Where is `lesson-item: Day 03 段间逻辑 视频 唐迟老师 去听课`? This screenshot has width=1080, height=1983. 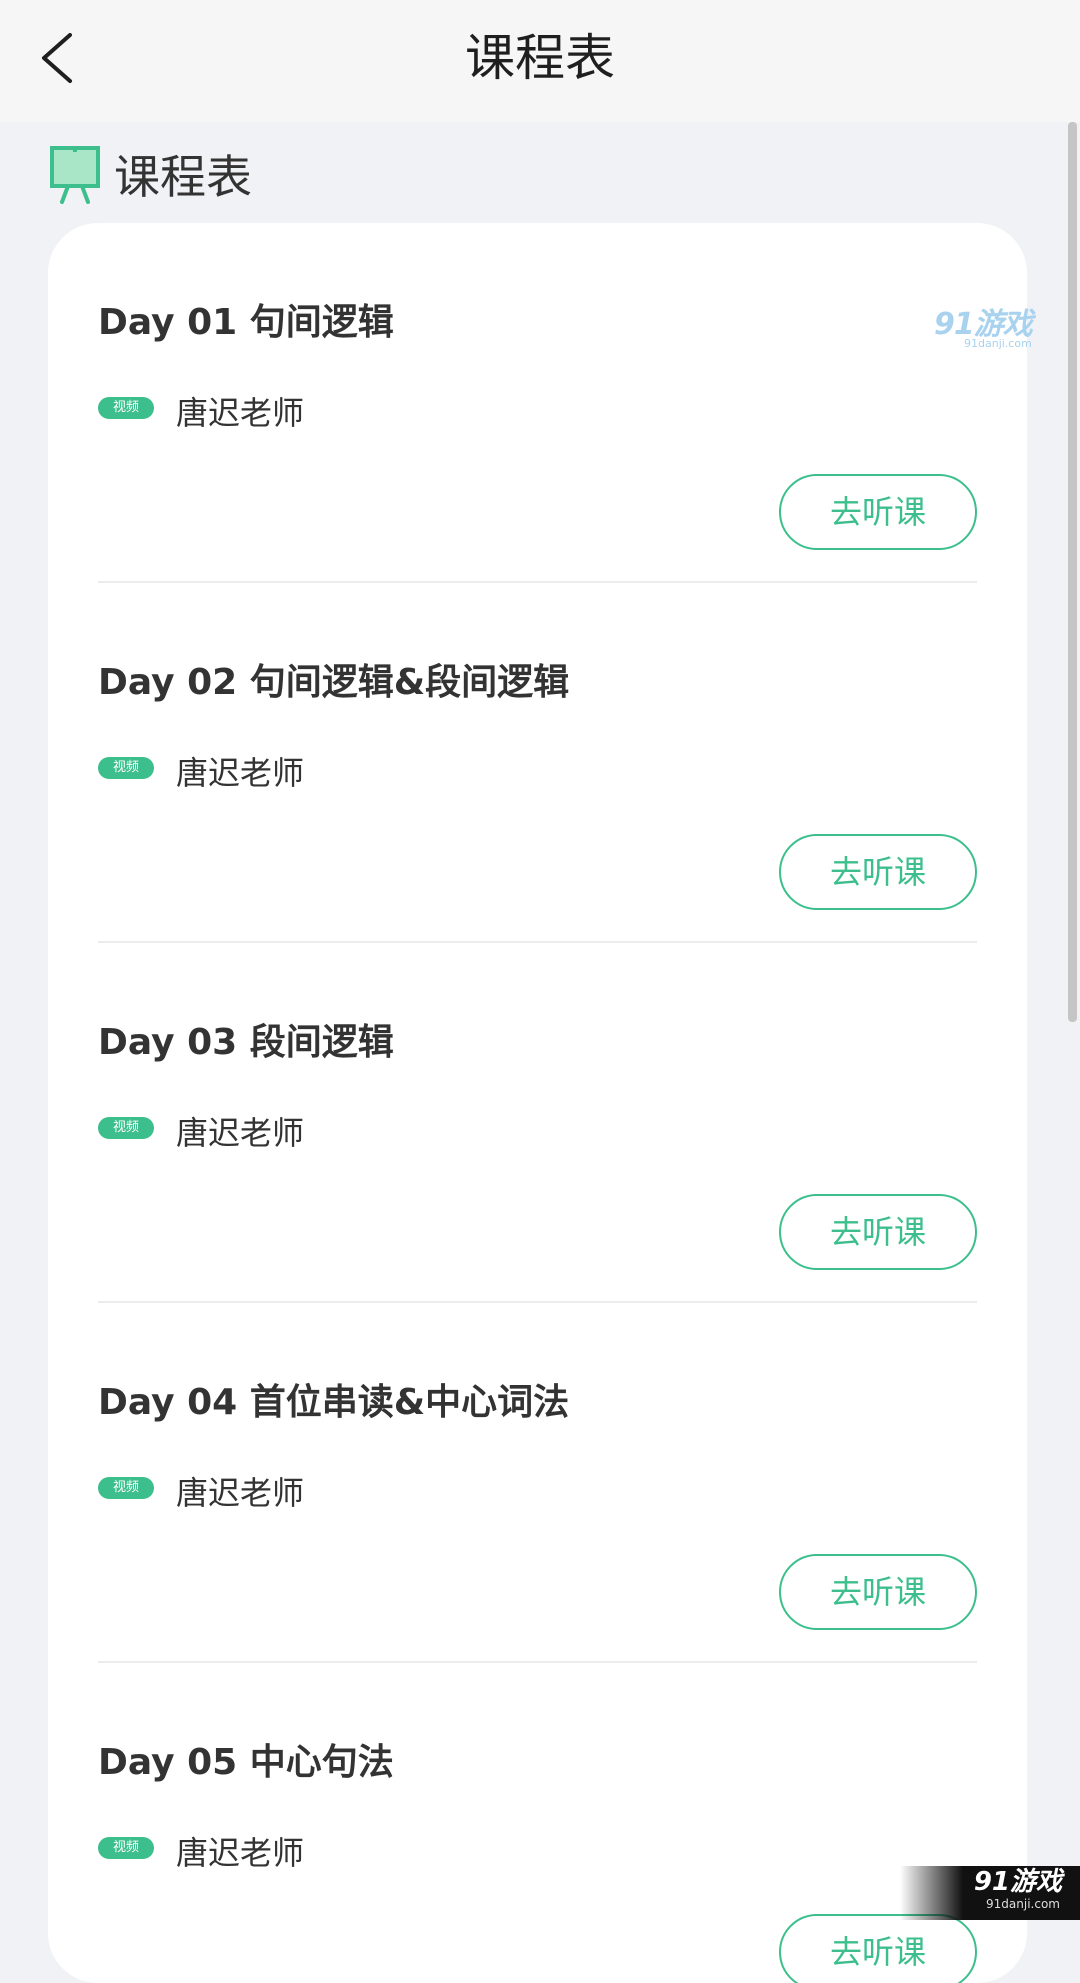 lesson-item: Day 03 段间逻辑 视频 唐迟老师 去听课 is located at coordinates (537, 1123).